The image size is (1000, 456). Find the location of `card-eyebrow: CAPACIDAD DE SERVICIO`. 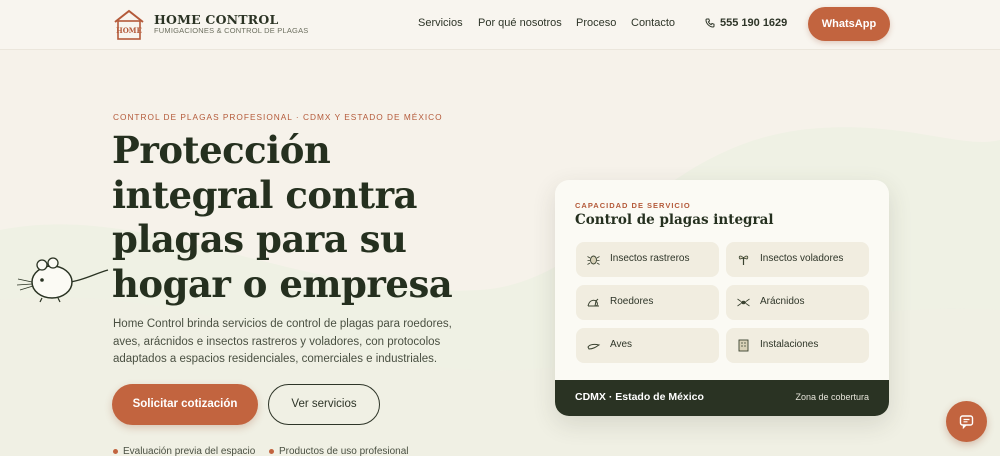

card-eyebrow: CAPACIDAD DE SERVICIO is located at coordinates (633, 205).